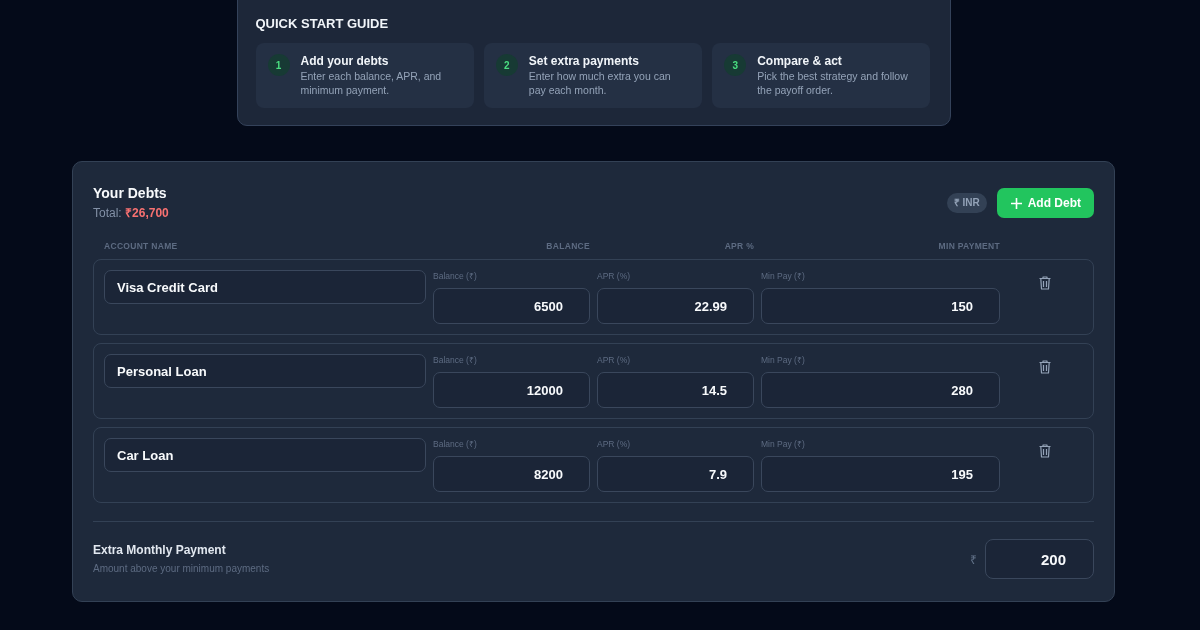 The width and height of the screenshot is (1200, 630). What do you see at coordinates (511, 390) in the screenshot?
I see `balance-input: 12000` at bounding box center [511, 390].